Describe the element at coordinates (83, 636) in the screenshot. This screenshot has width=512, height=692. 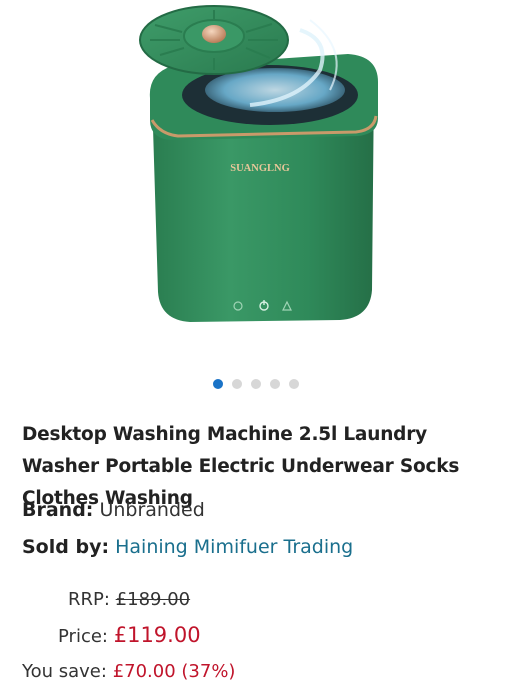
I see `price-label: Price:` at that location.